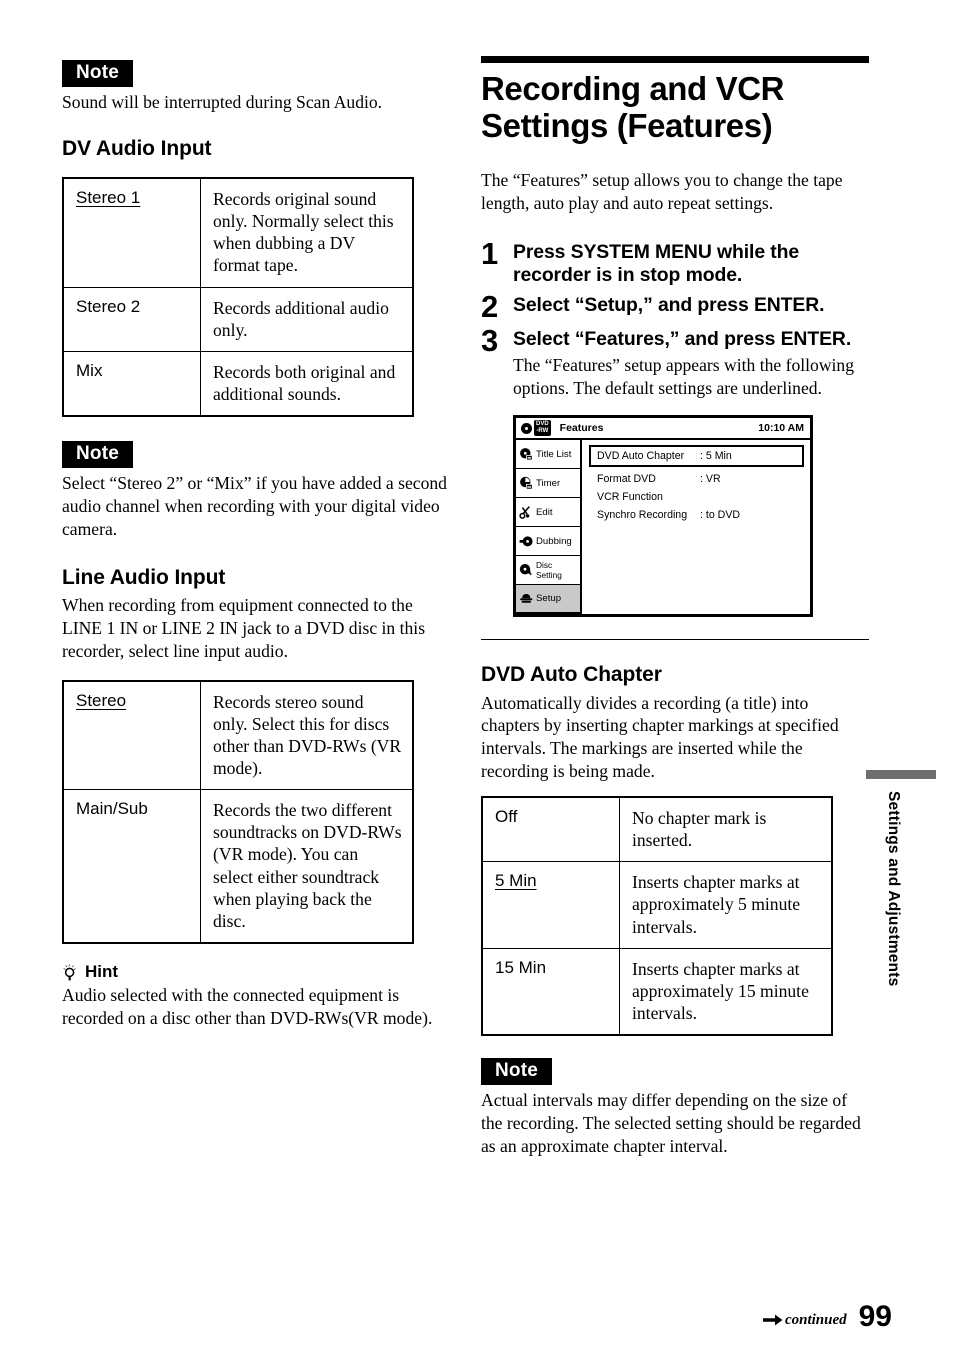  I want to click on heading-dvd-auto-chapter: DVD Auto Chapter, so click(571, 675).